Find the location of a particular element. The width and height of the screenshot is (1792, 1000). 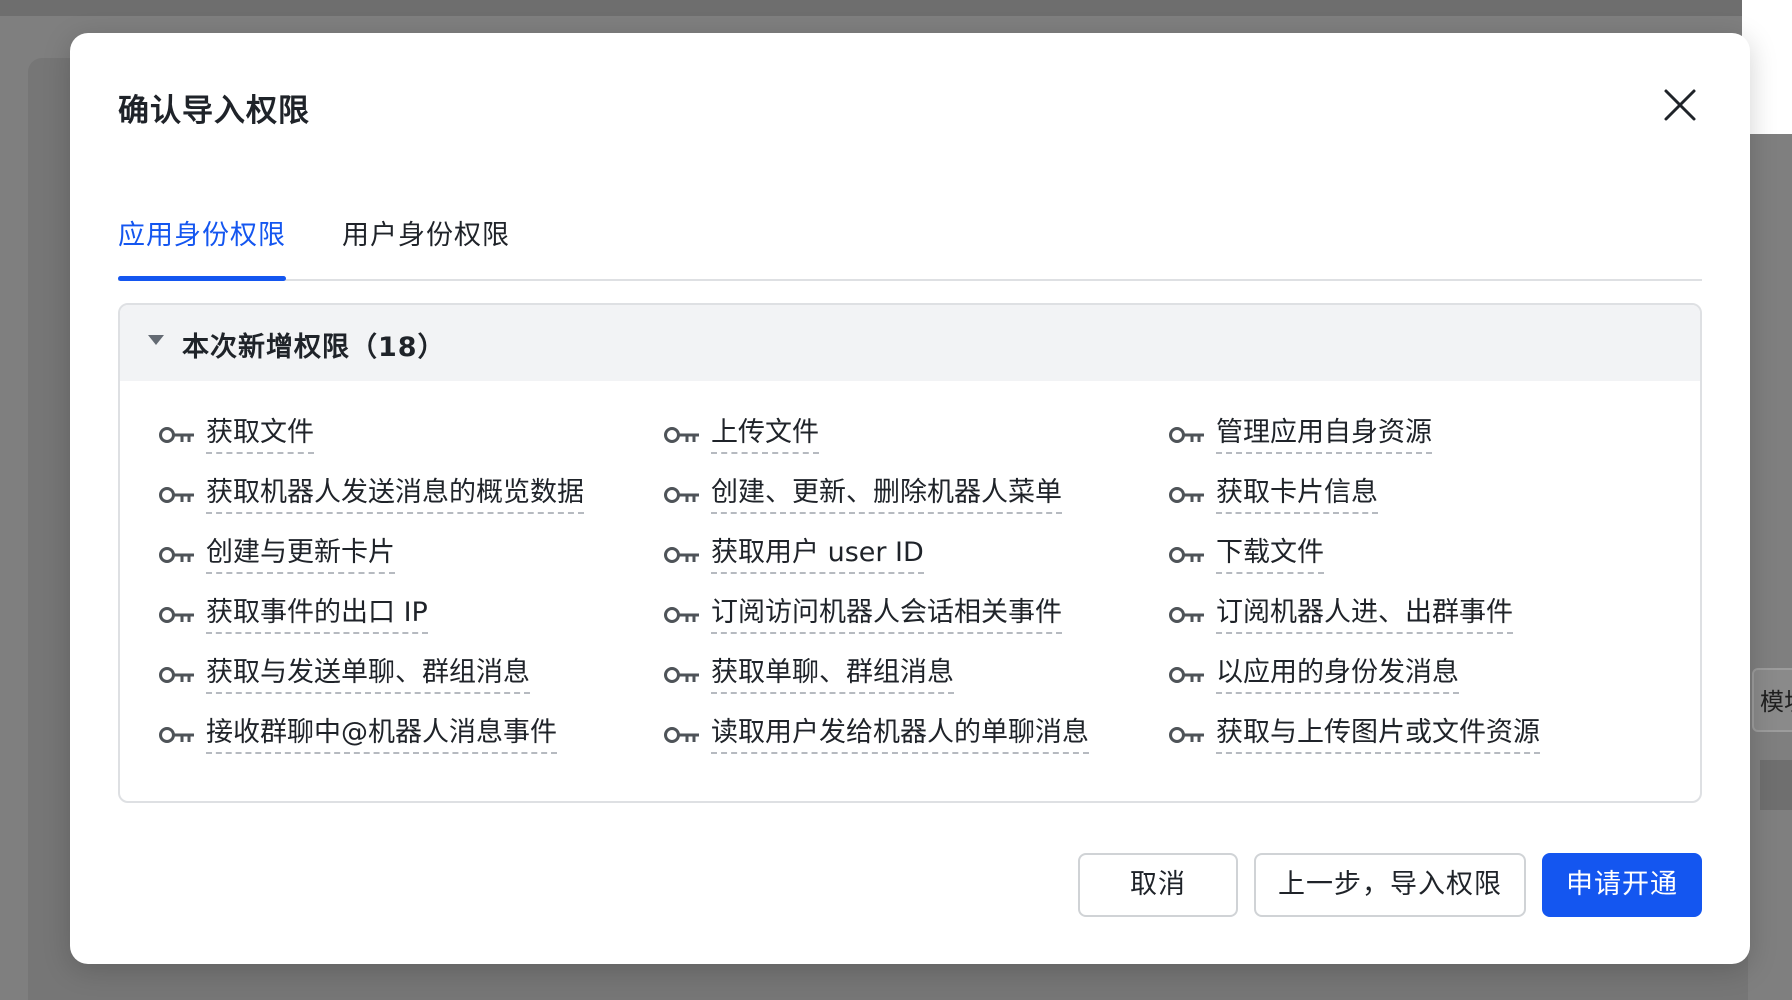

previous-step-button: 上一步，导入权限 is located at coordinates (1390, 885).